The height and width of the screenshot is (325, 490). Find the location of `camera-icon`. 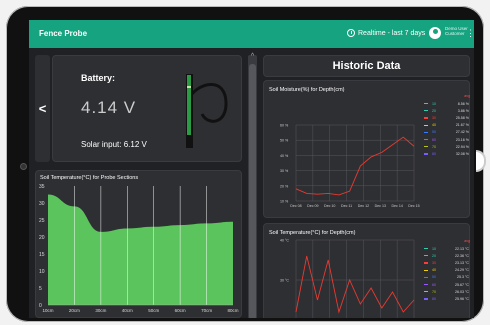

camera-icon is located at coordinates (23, 166).